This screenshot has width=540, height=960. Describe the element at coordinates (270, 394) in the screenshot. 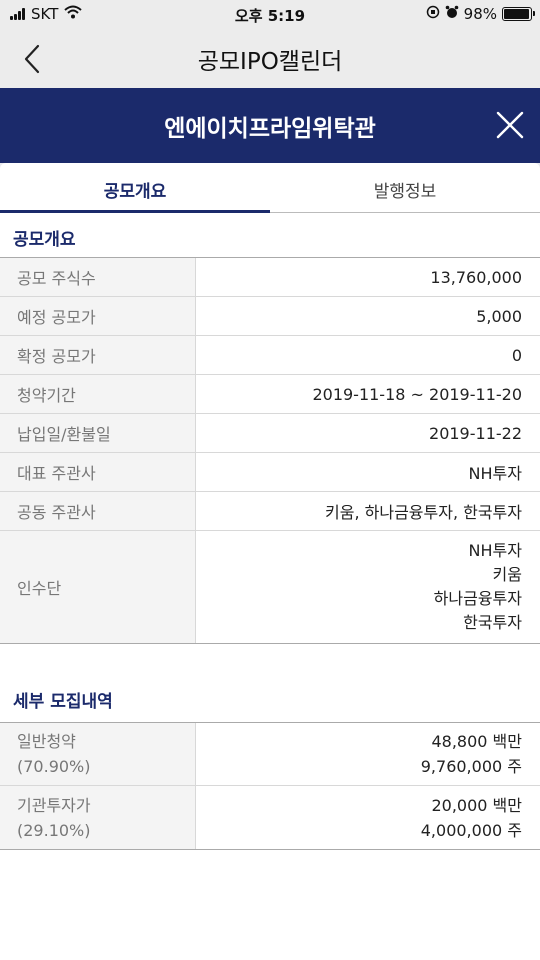

I see `table-row: 청약기간 2019-11-18 ~ 2019-11-20` at that location.